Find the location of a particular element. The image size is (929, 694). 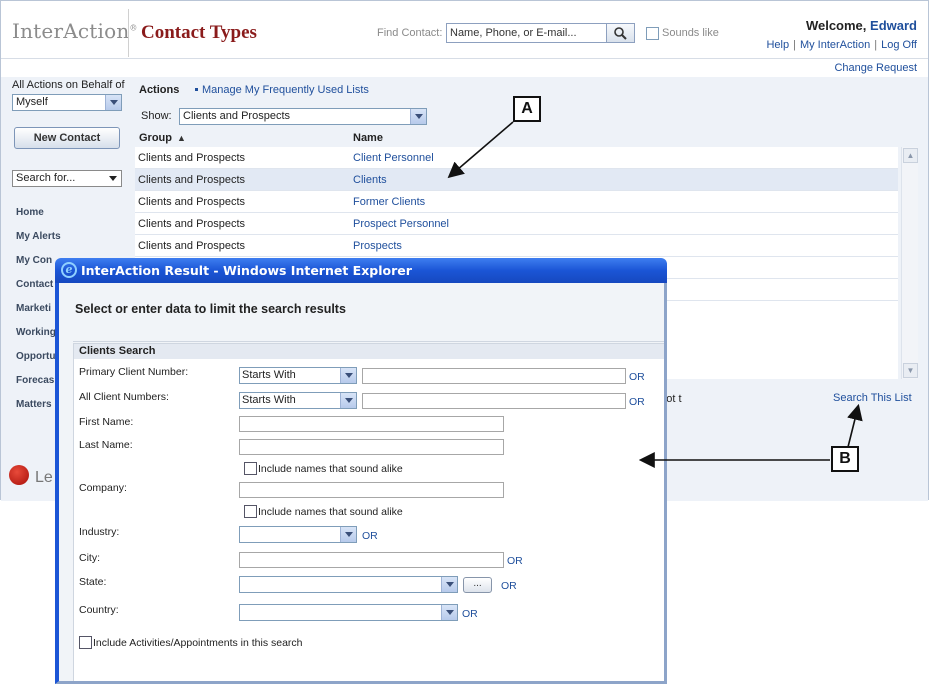

nav-matters: Matters is located at coordinates (34, 404).